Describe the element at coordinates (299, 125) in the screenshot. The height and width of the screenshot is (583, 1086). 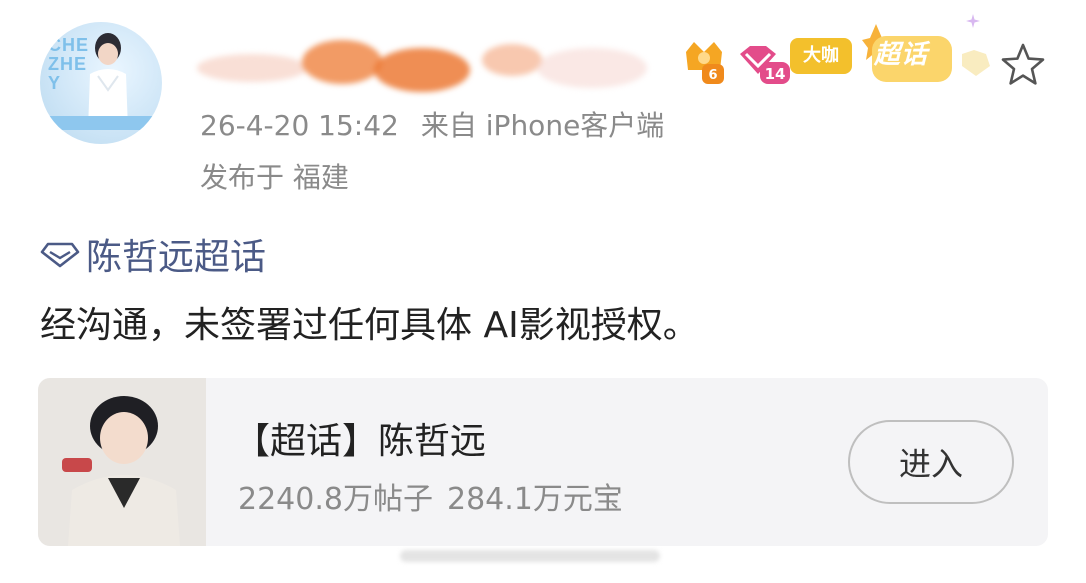
I see `post-timestamp: 26-4-20 15:42` at that location.